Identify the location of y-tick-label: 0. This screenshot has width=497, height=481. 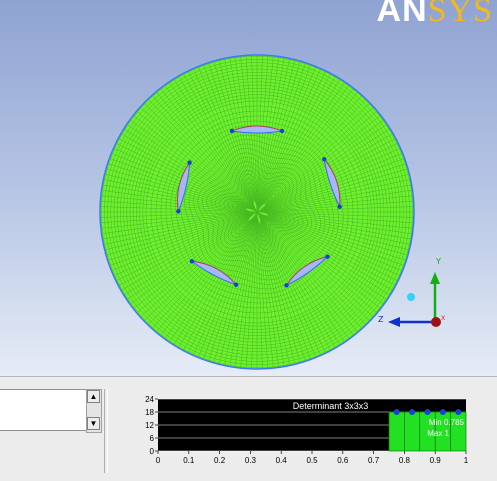
(152, 451).